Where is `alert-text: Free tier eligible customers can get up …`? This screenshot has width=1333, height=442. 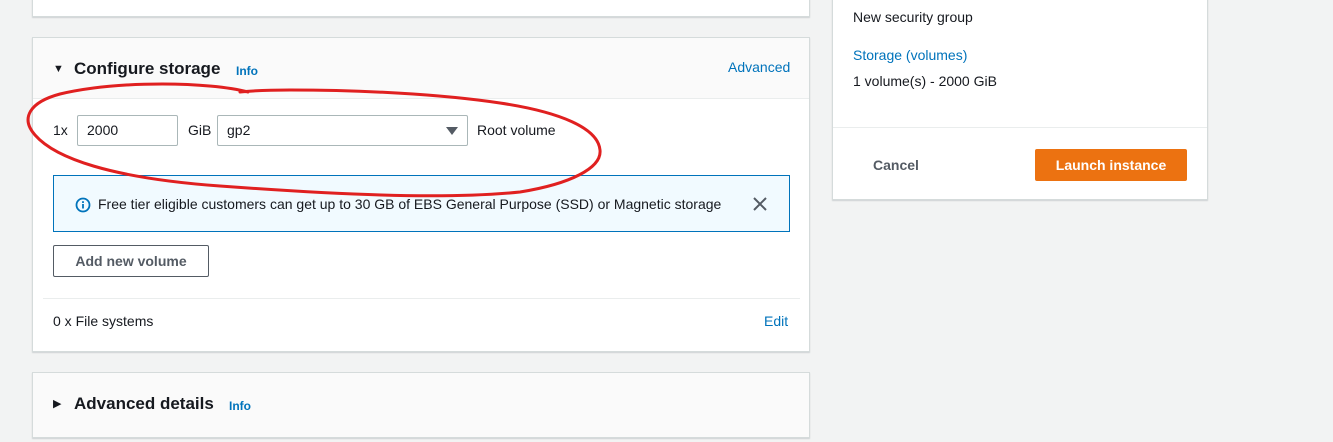 alert-text: Free tier eligible customers can get up … is located at coordinates (410, 204).